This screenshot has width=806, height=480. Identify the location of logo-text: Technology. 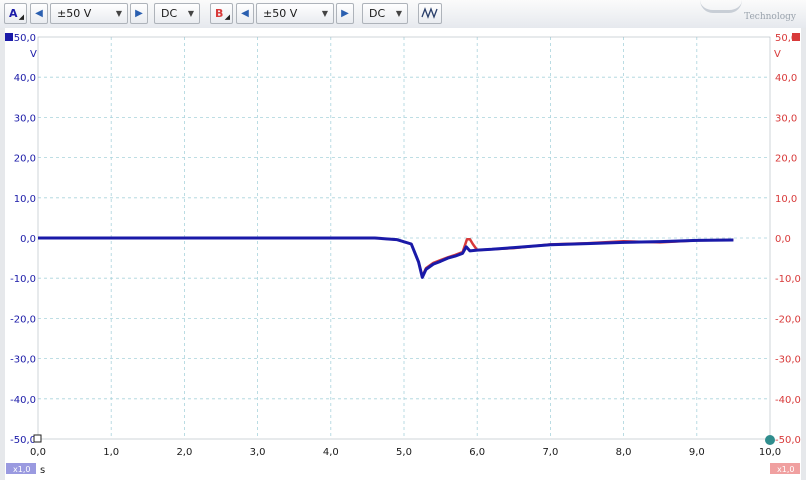
(770, 17).